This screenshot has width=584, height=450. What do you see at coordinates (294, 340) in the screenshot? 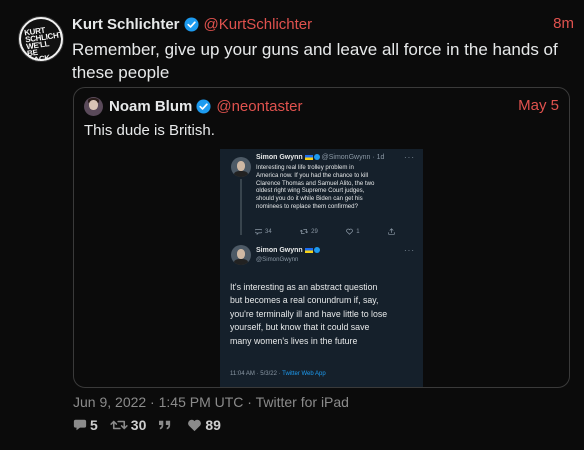
I see `screenshot-text-line: many women's lives in the future` at bounding box center [294, 340].